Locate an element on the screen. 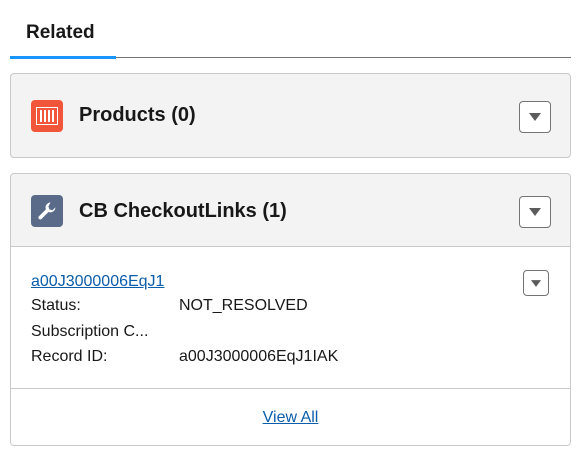  wrench-icon is located at coordinates (47, 211).